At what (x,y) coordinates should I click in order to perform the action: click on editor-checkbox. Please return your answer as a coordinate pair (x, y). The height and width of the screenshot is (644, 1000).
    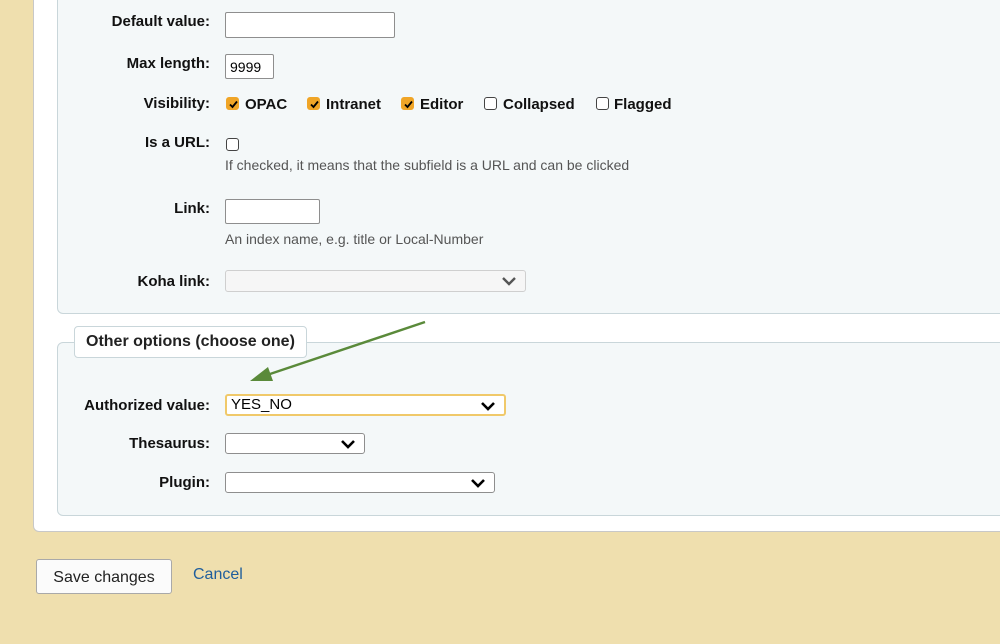
    Looking at the image, I should click on (407, 103).